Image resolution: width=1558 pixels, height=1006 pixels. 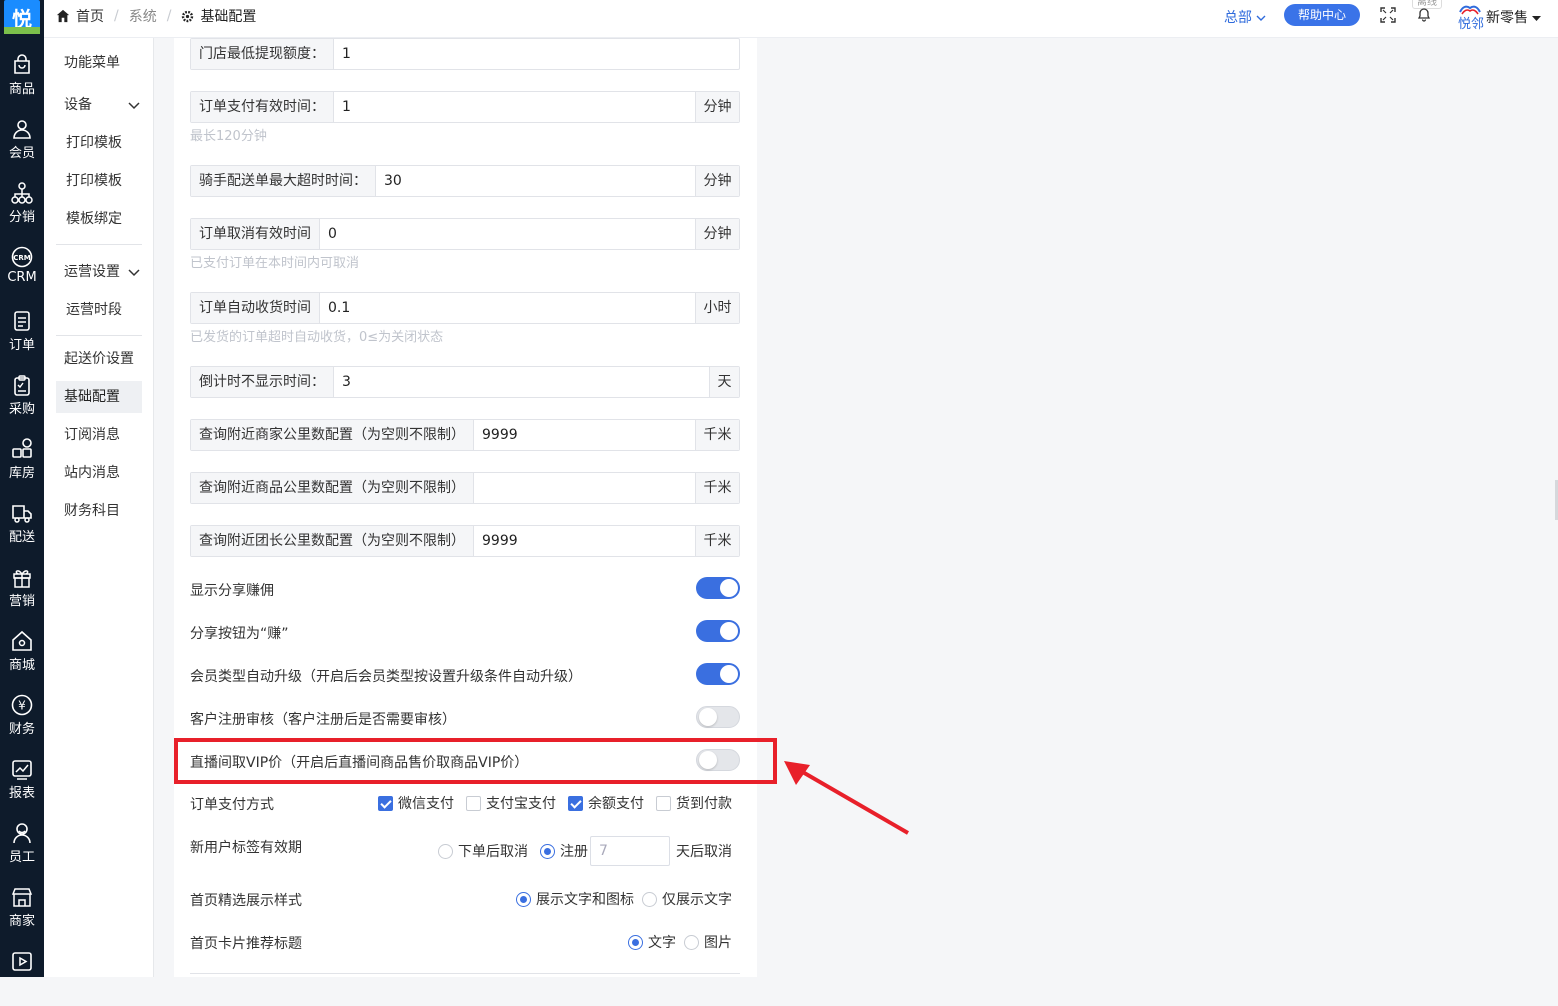 I want to click on pay-cod-checkbox: 货到付款, so click(x=694, y=803).